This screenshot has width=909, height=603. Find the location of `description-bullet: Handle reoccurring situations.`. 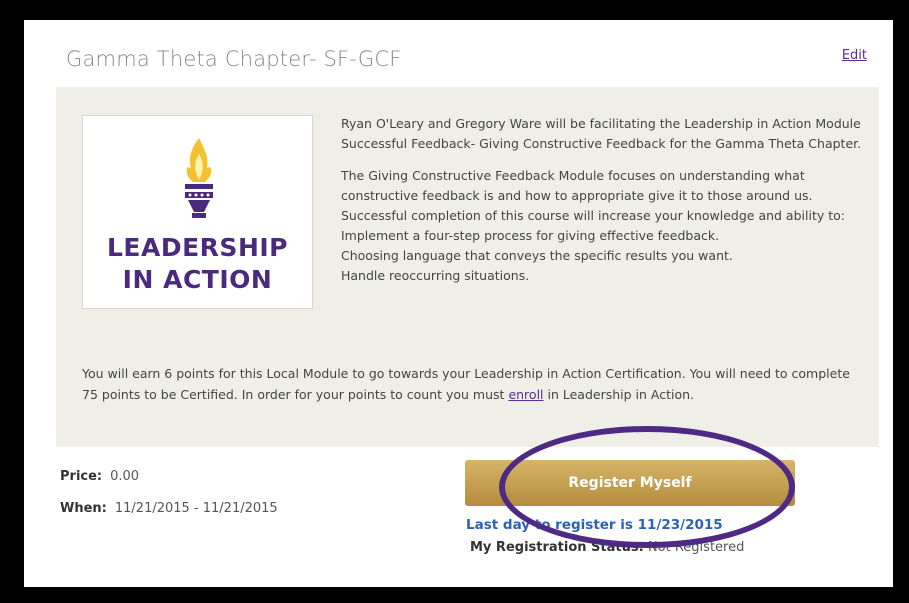

description-bullet: Handle reoccurring situations. is located at coordinates (435, 275).